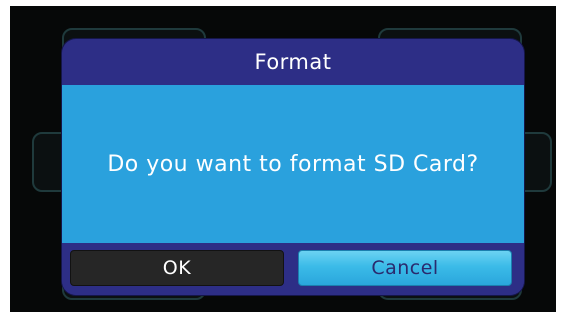 This screenshot has height=318, width=566. I want to click on ok-button: OK, so click(177, 268).